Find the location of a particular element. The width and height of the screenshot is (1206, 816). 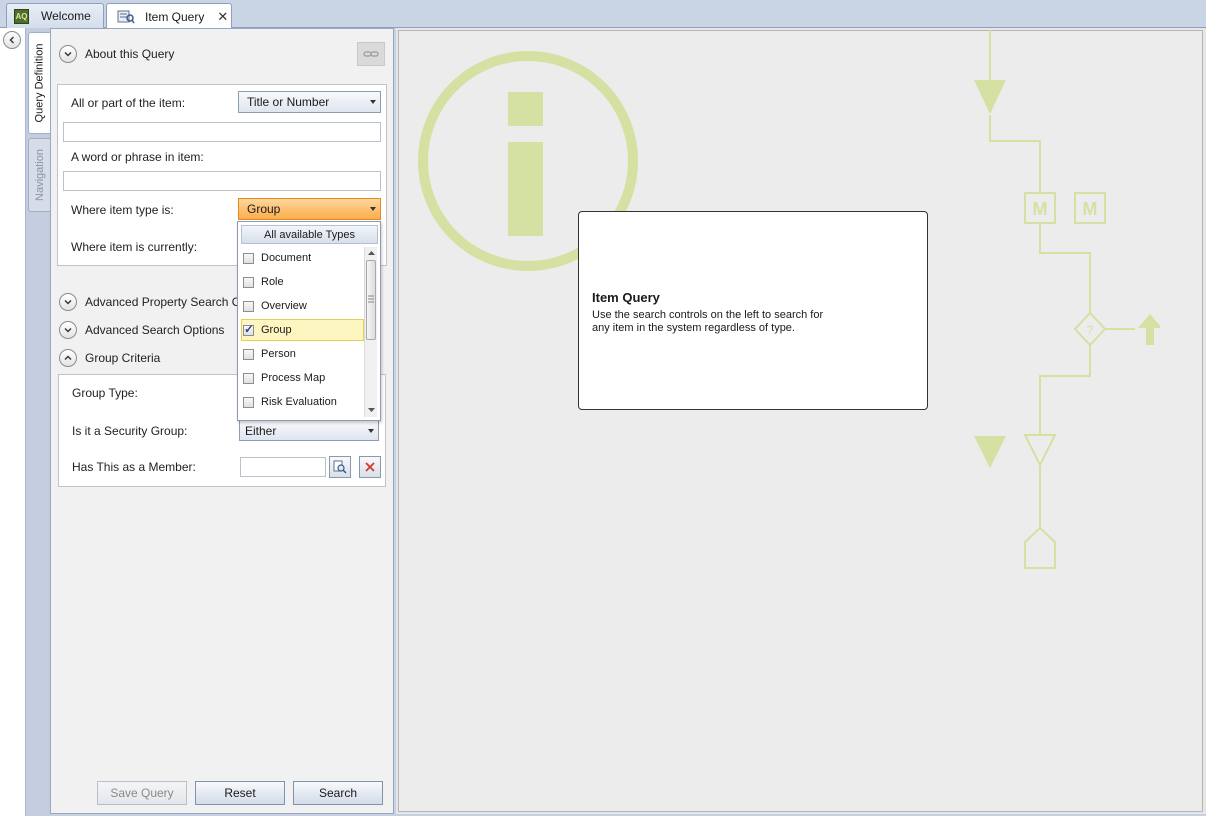

type-option-overview: Overview is located at coordinates (302, 306).